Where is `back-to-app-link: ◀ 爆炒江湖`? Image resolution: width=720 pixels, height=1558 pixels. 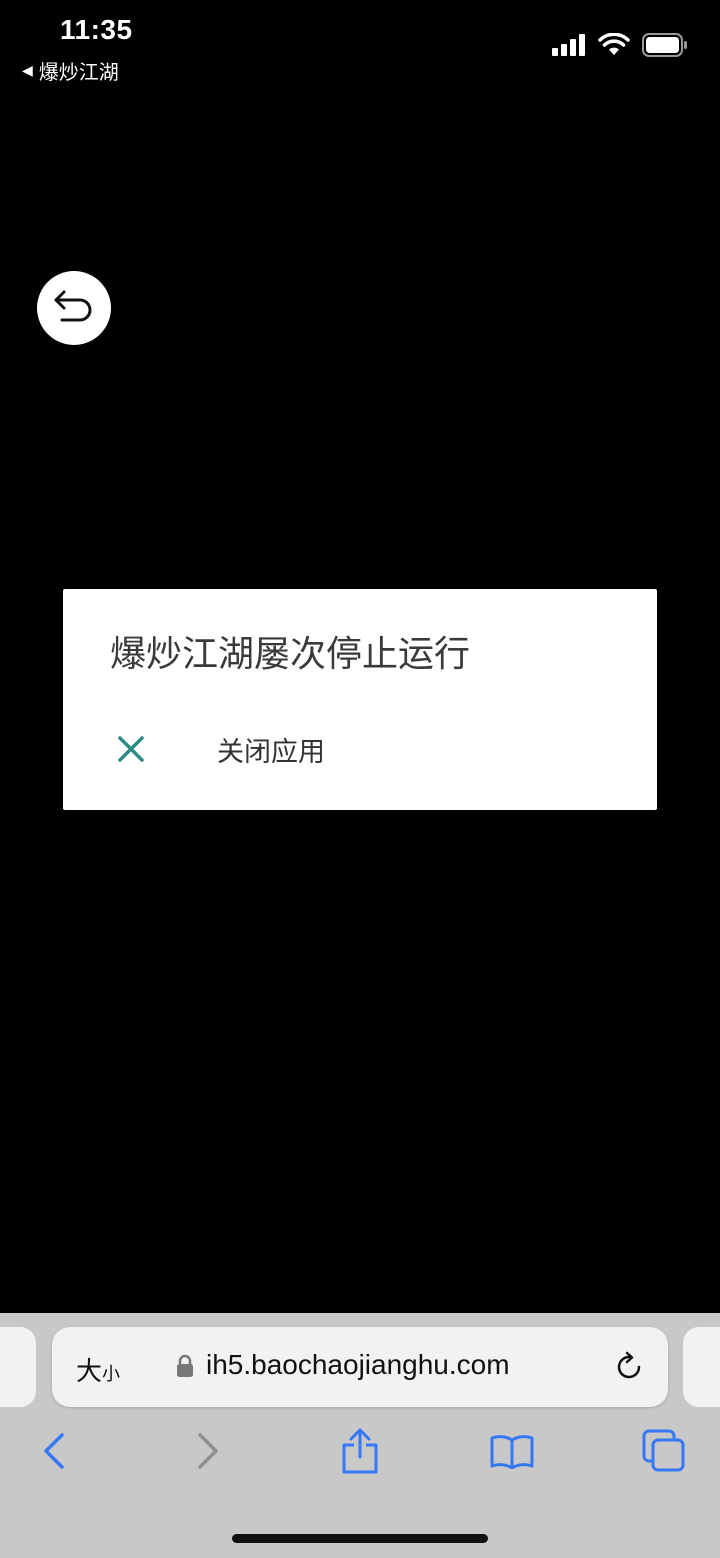
back-to-app-link: ◀ 爆炒江湖 is located at coordinates (70, 70).